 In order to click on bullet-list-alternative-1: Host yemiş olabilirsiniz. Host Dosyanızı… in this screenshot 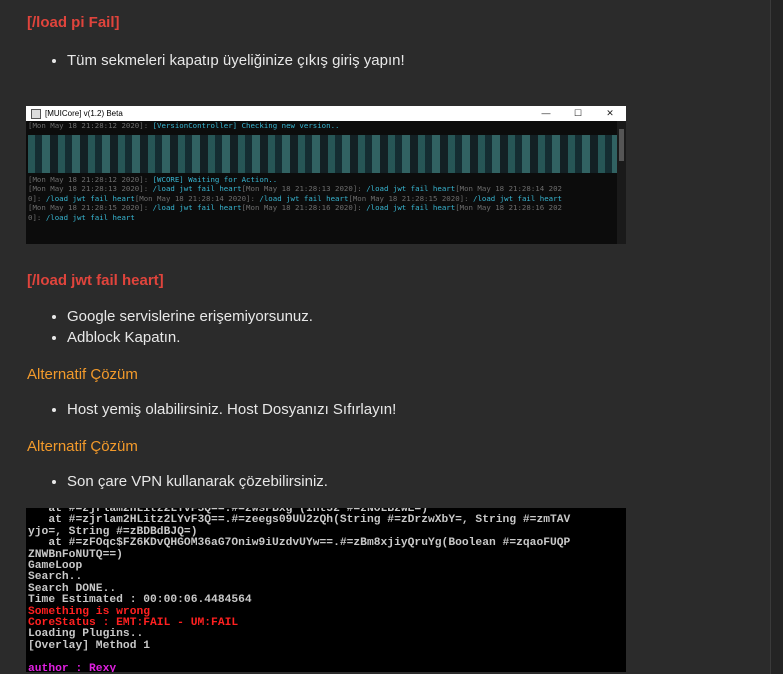, I will do `click(211, 409)`.